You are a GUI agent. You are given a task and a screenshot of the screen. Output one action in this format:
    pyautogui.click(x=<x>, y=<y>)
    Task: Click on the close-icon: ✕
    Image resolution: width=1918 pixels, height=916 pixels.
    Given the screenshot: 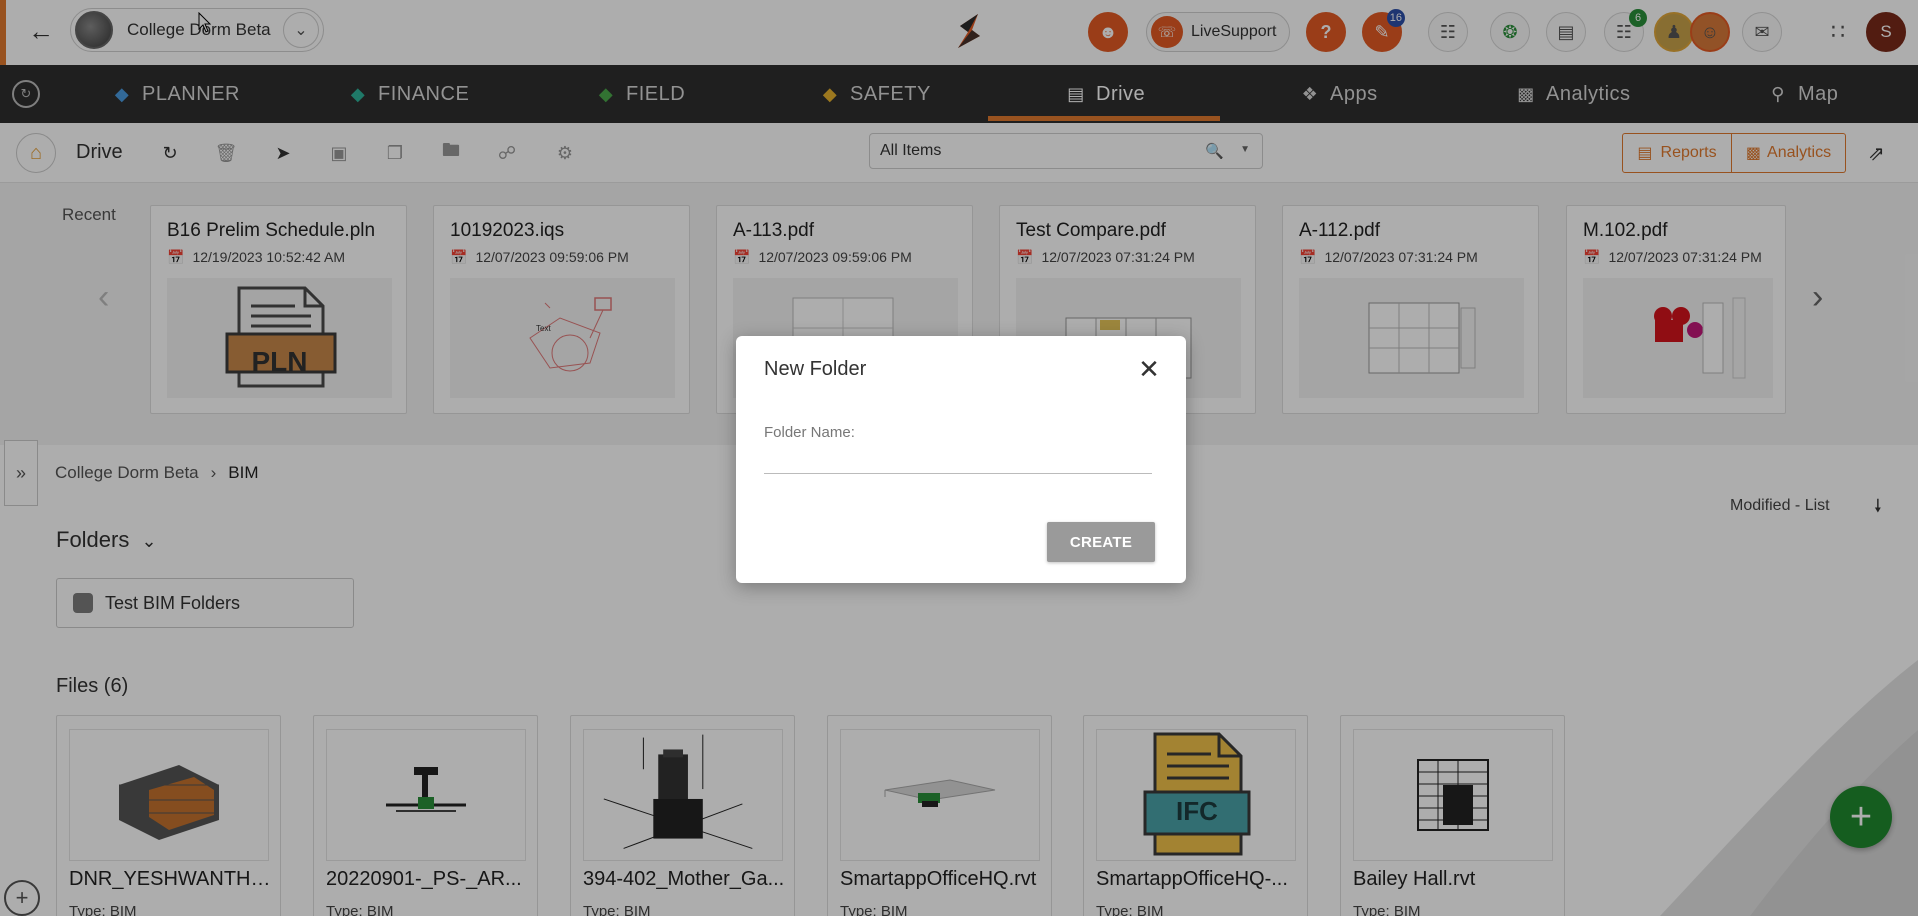 What is the action you would take?
    pyautogui.click(x=1149, y=369)
    